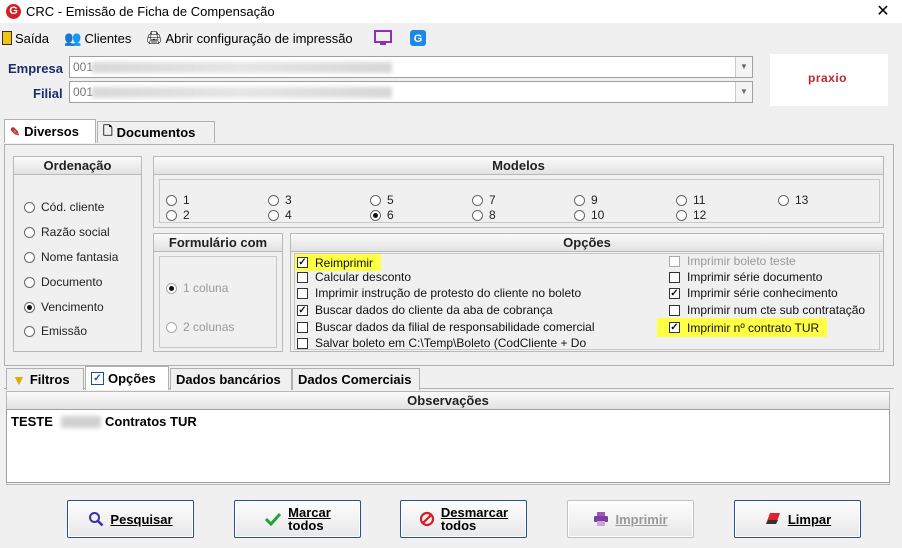 This screenshot has width=902, height=548. What do you see at coordinates (306, 525) in the screenshot?
I see `marcar-label-2: todos` at bounding box center [306, 525].